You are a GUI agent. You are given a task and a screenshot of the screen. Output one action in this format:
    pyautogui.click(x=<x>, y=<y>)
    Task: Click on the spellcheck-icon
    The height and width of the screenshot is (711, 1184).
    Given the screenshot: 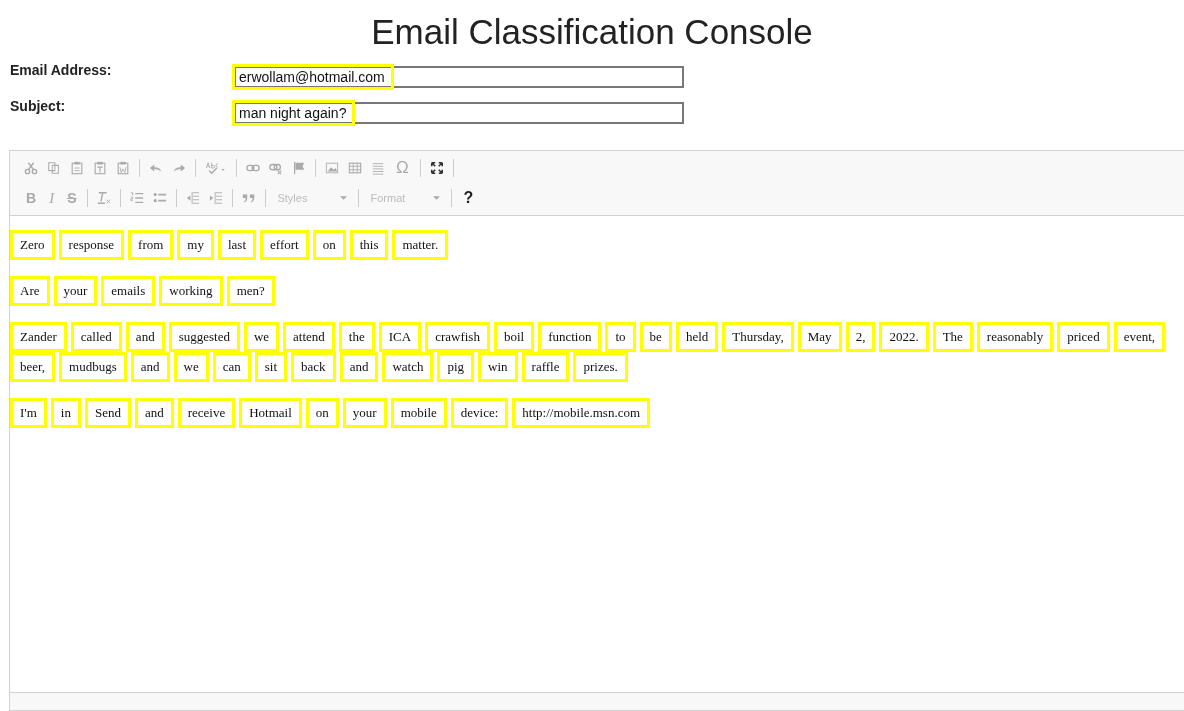 What is the action you would take?
    pyautogui.click(x=216, y=168)
    